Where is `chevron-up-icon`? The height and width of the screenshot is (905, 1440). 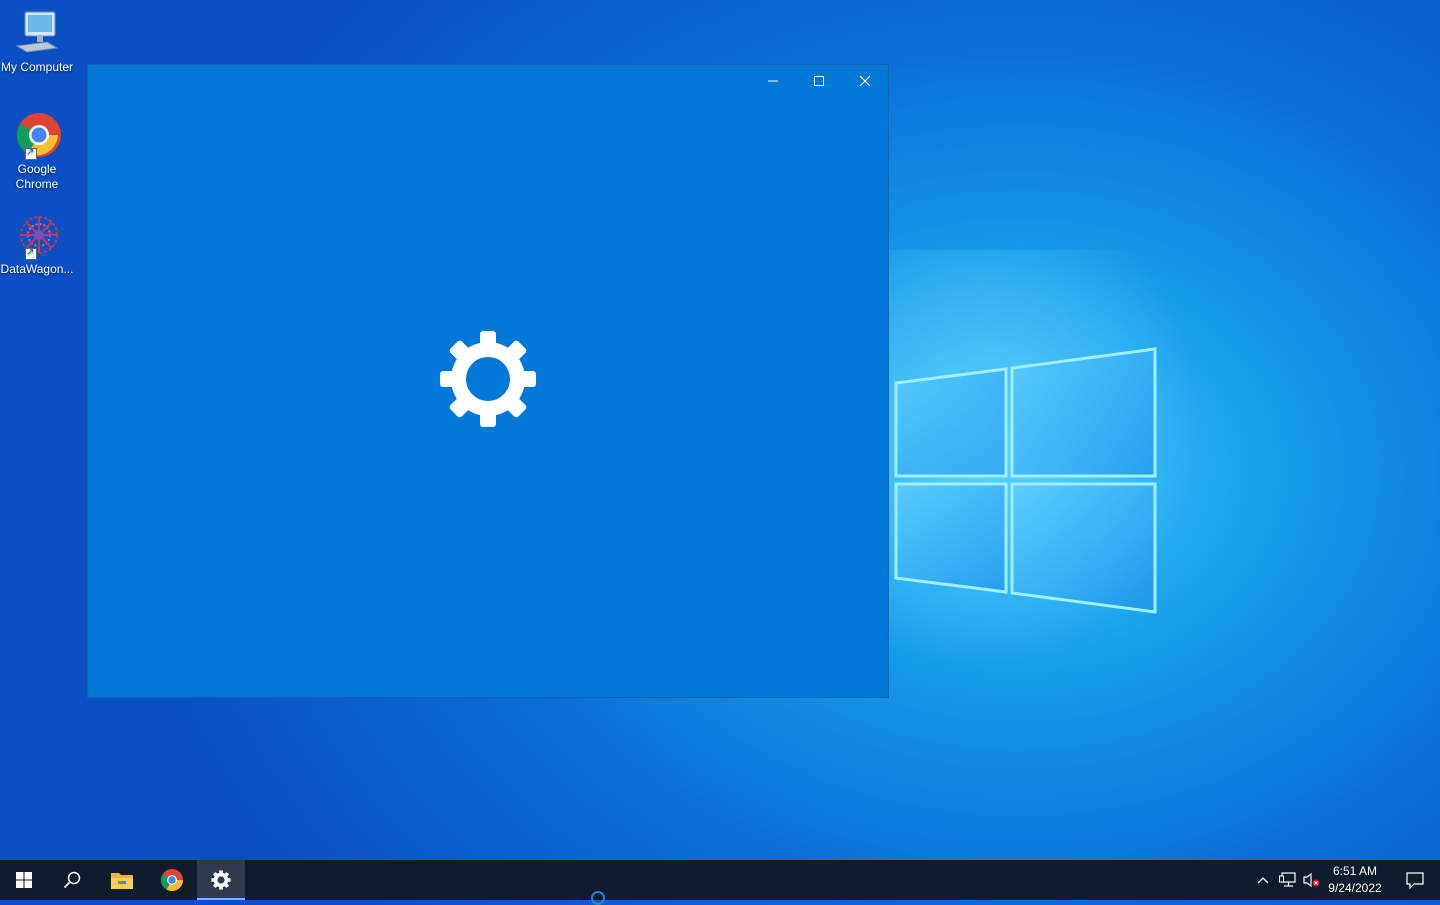 chevron-up-icon is located at coordinates (1263, 880).